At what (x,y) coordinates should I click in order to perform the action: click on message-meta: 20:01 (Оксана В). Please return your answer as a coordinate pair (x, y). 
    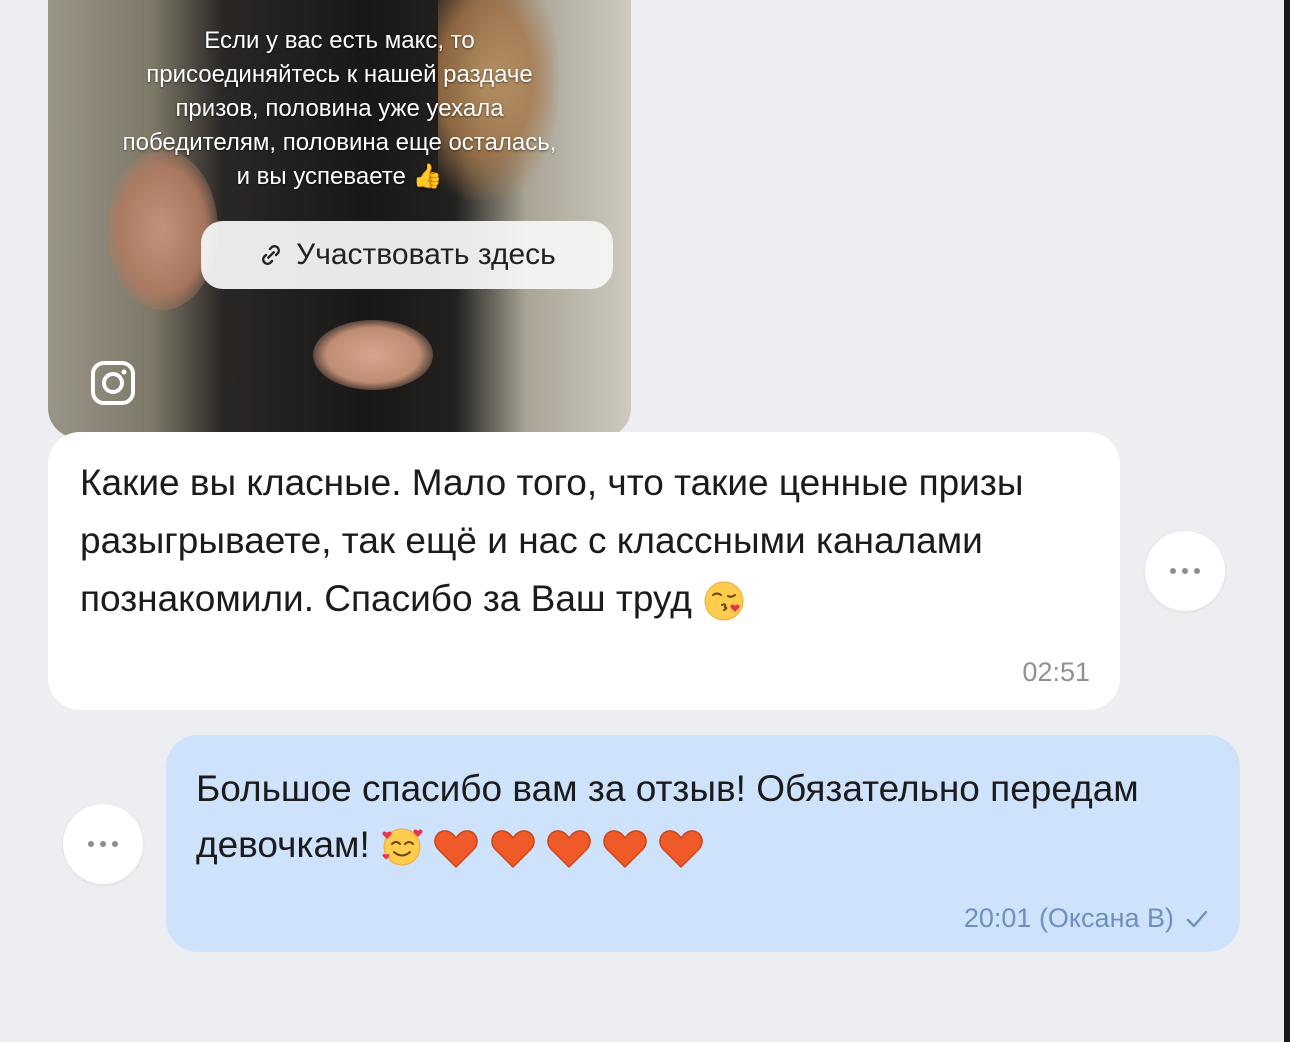
    Looking at the image, I should click on (1087, 918).